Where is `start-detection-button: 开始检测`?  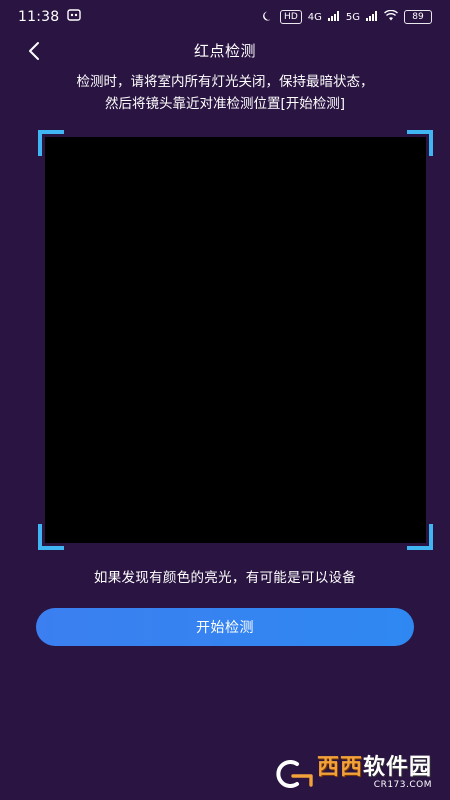 start-detection-button: 开始检测 is located at coordinates (225, 627).